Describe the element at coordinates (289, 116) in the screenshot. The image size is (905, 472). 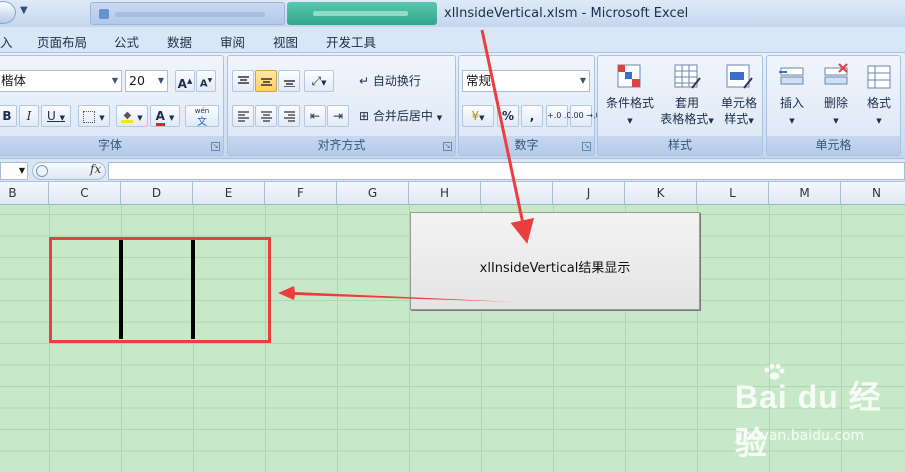
I see `align-right-button` at that location.